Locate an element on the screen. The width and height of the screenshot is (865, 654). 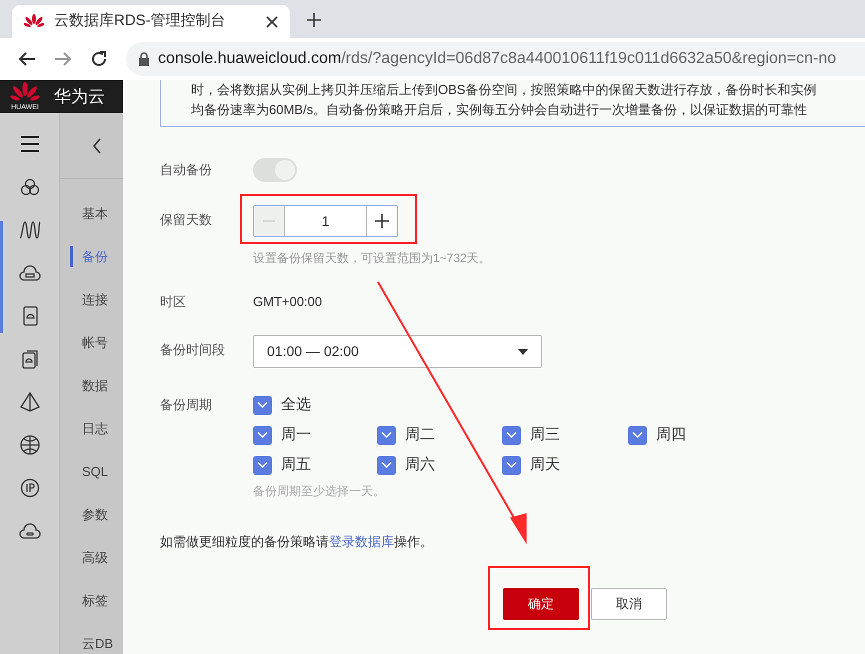
checkbox-label: 周一 is located at coordinates (296, 434).